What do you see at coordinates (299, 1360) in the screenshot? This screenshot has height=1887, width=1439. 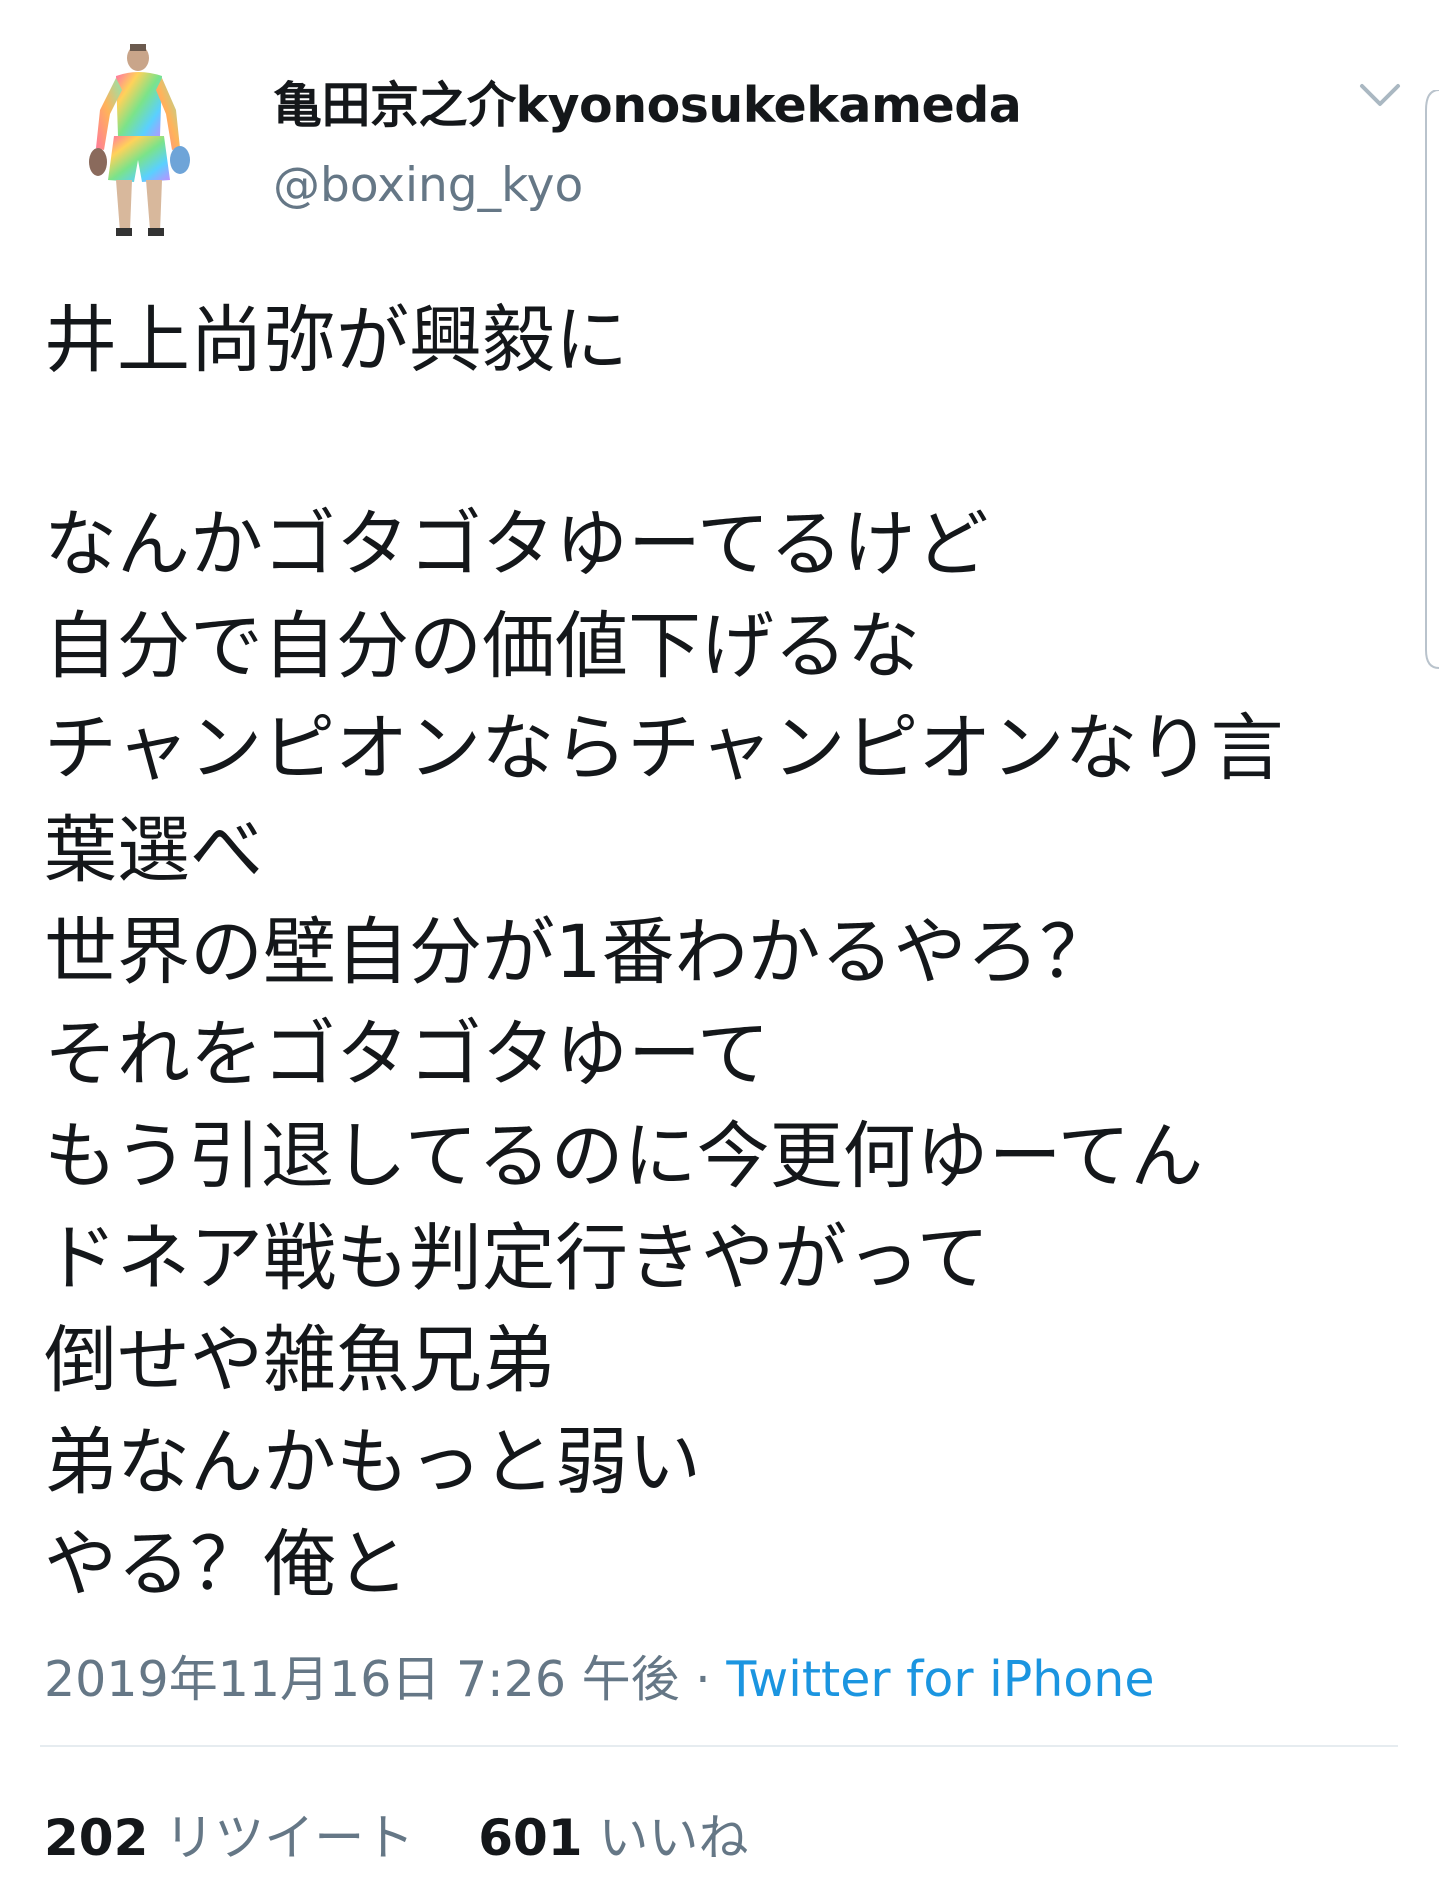 I see `tweet-line: 倒せや雑魚兄弟` at bounding box center [299, 1360].